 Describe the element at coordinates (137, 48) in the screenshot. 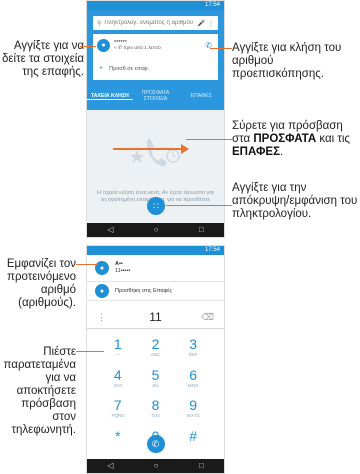

I see `recent-contact-detail: « ✆ πριν από 1 λεπτό` at that location.